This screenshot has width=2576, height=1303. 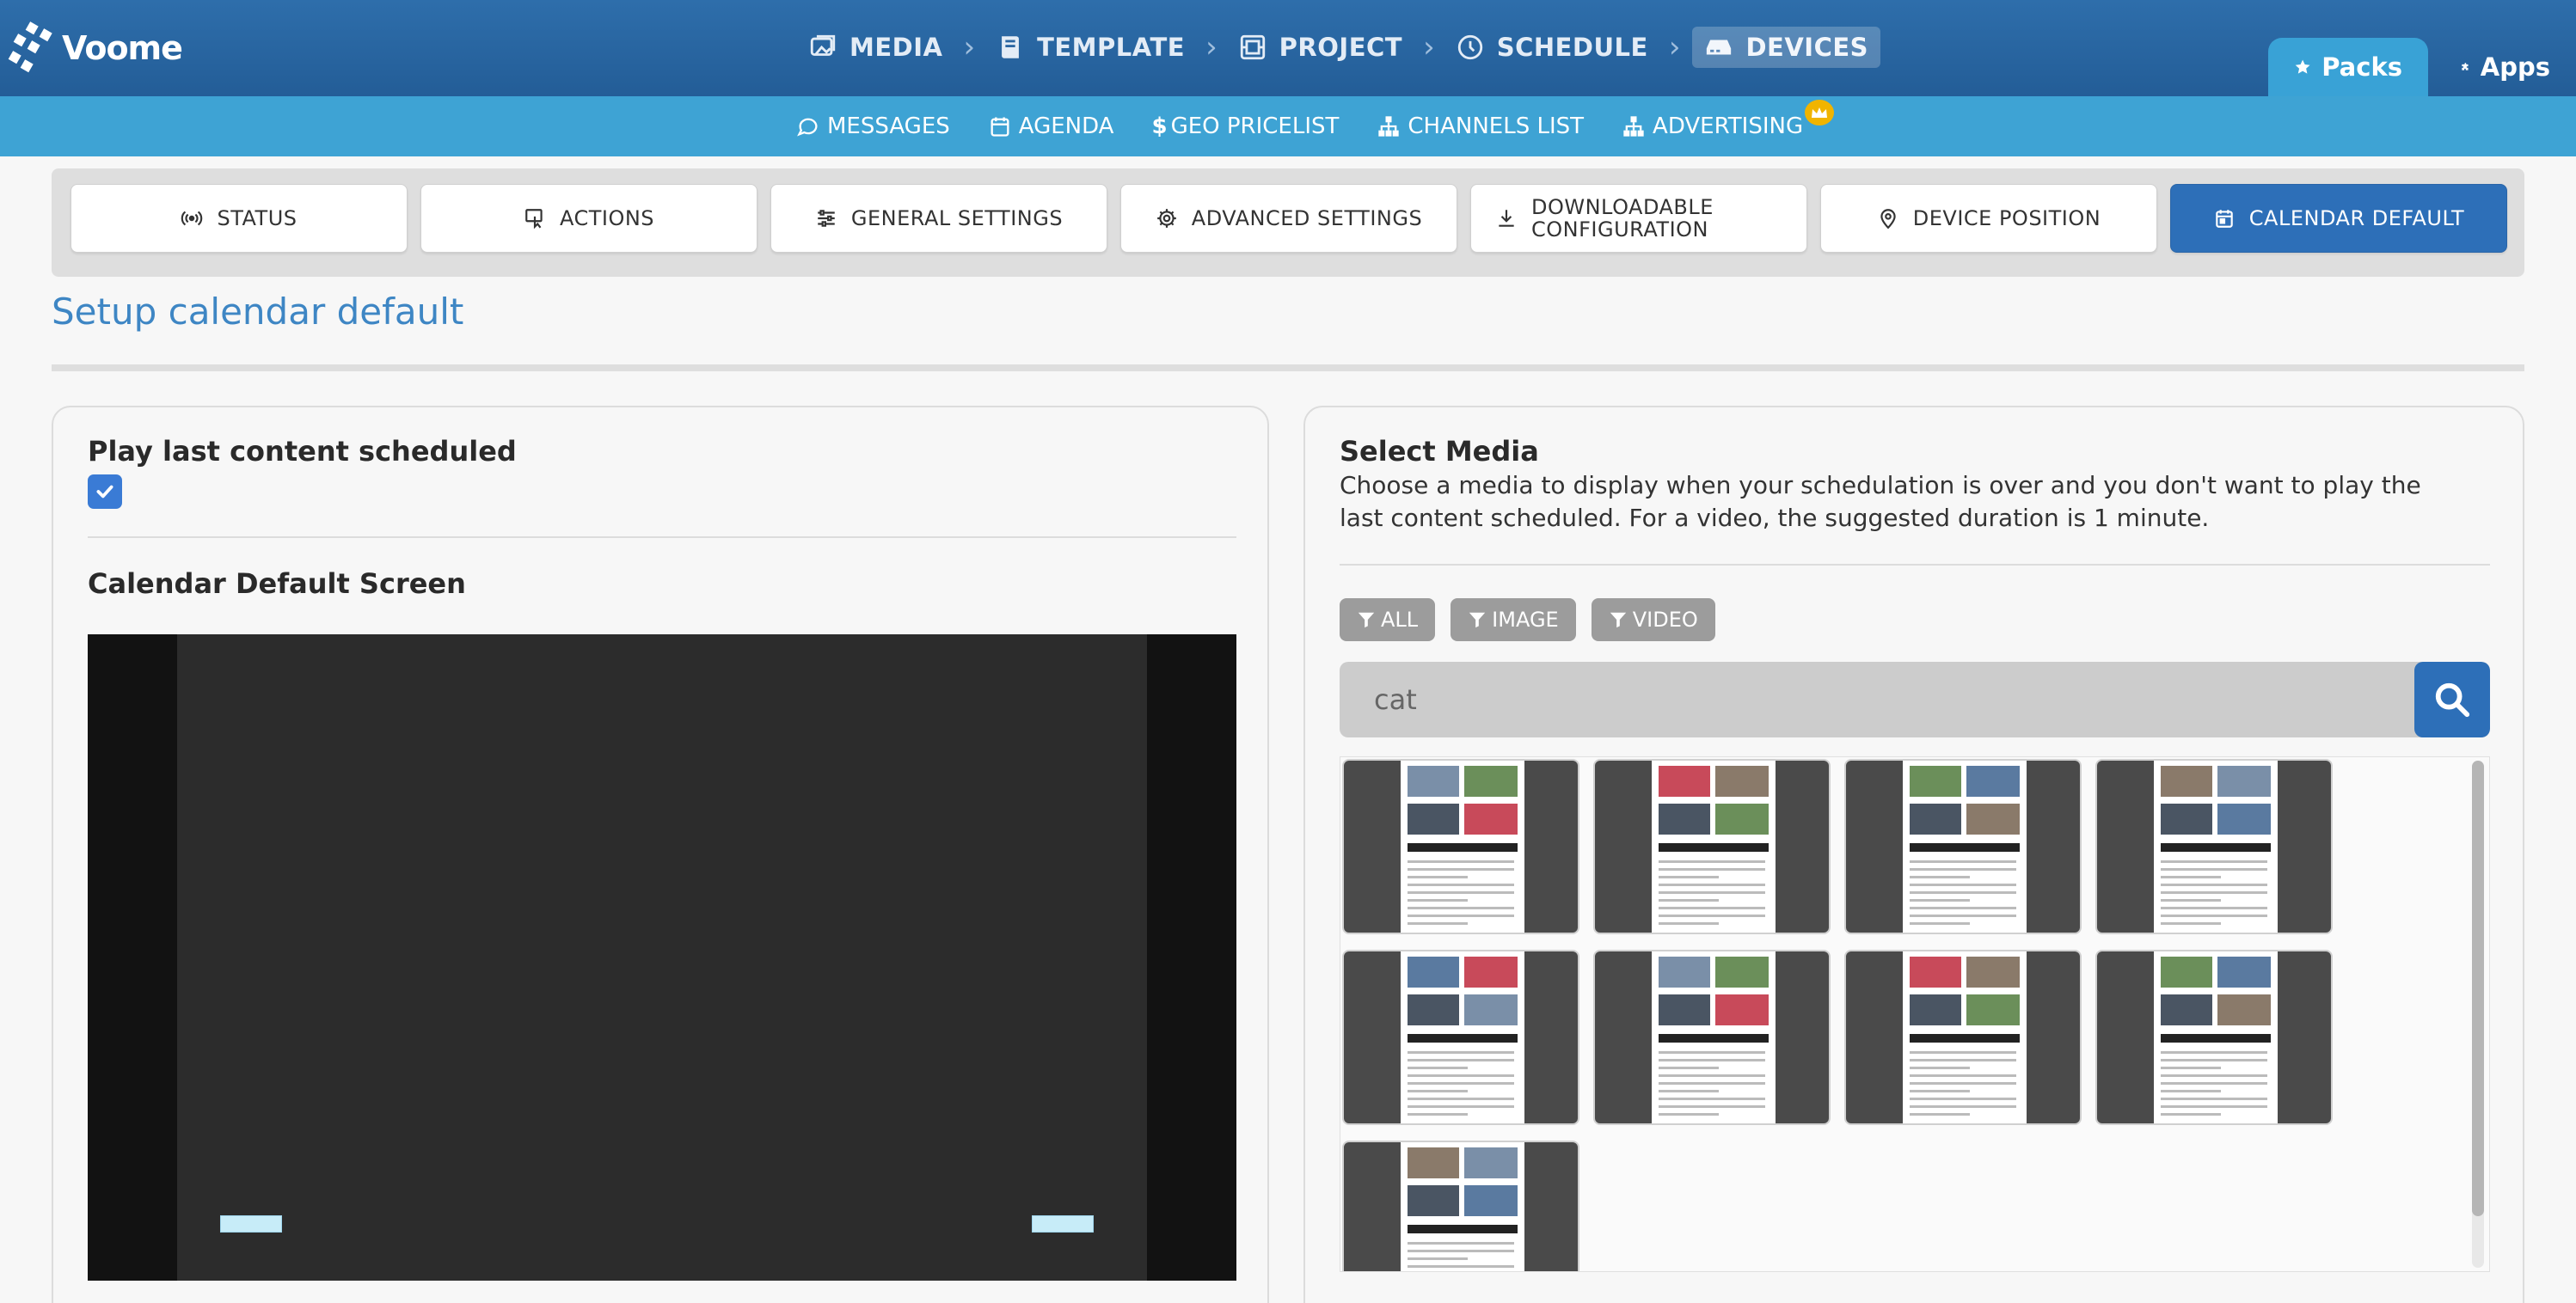 I want to click on search-button, so click(x=2452, y=699).